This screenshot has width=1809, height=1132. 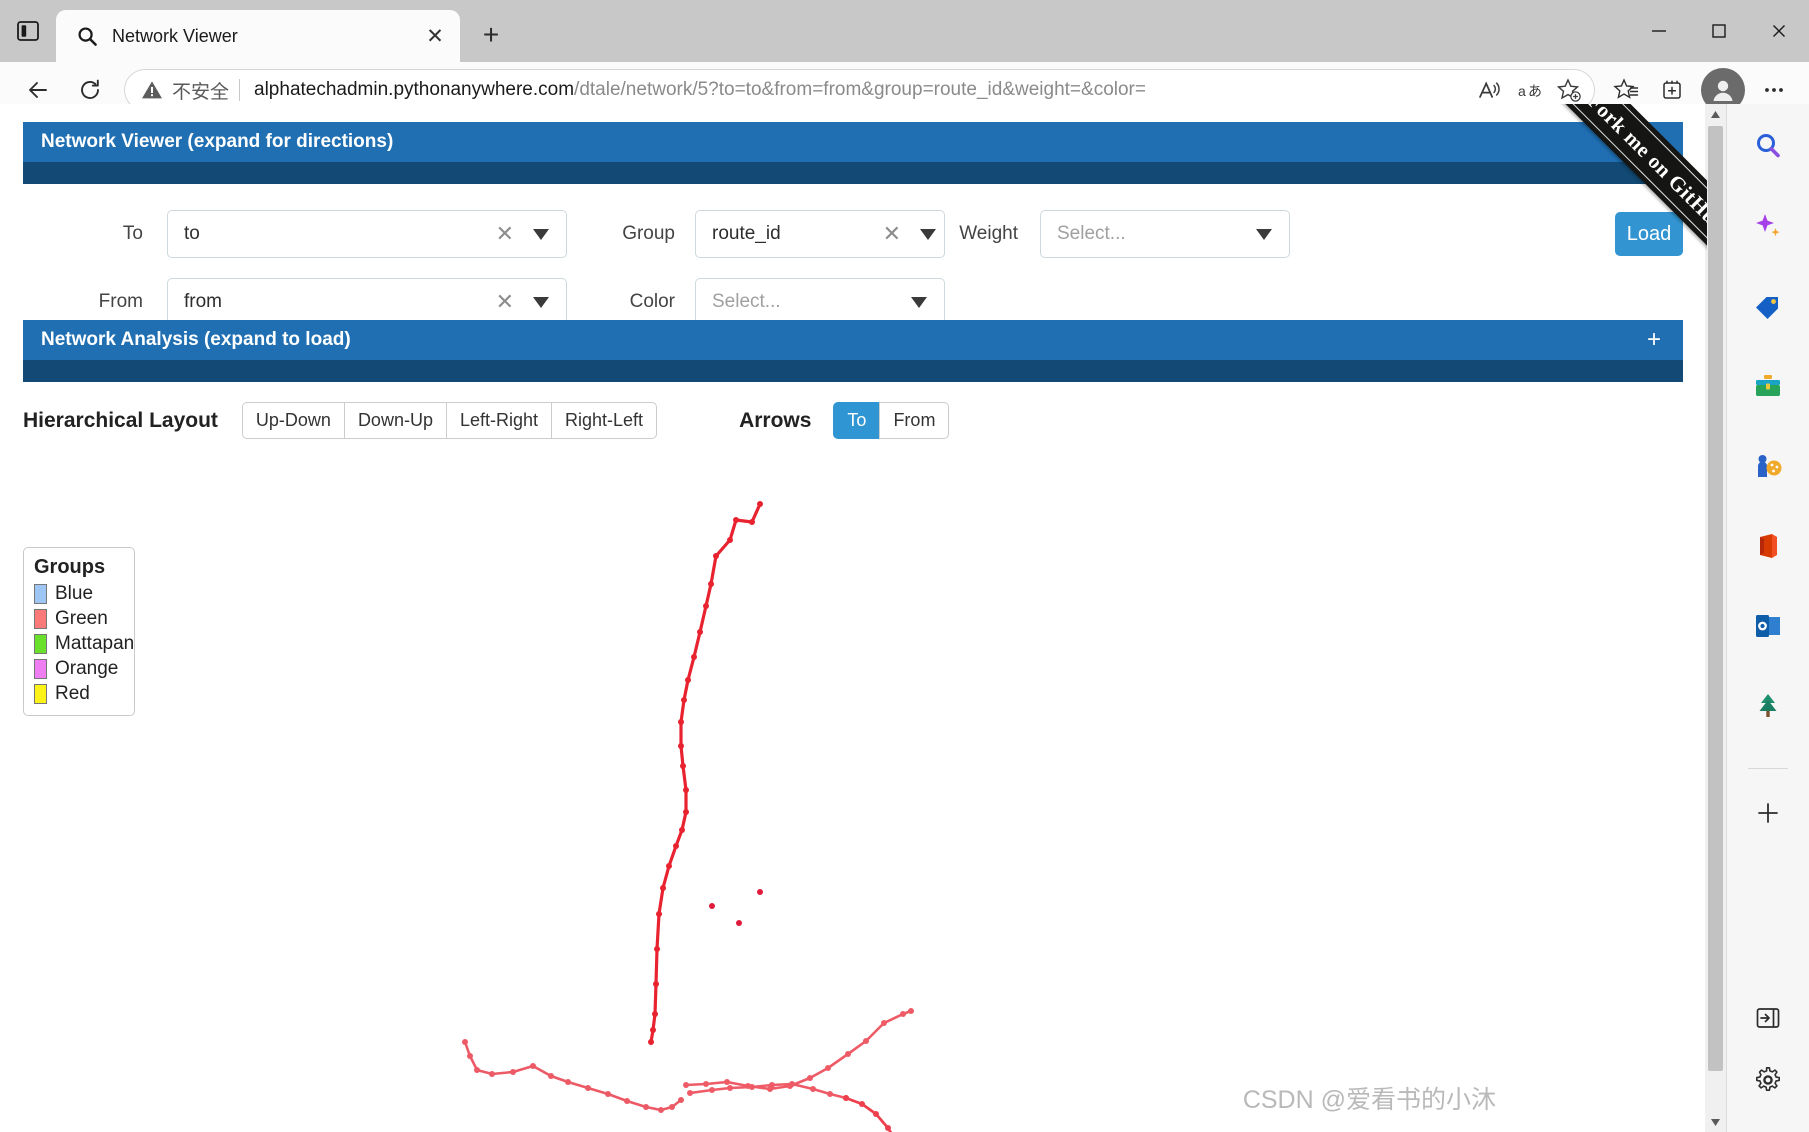 What do you see at coordinates (28, 31) in the screenshot?
I see `tab-actions-icon` at bounding box center [28, 31].